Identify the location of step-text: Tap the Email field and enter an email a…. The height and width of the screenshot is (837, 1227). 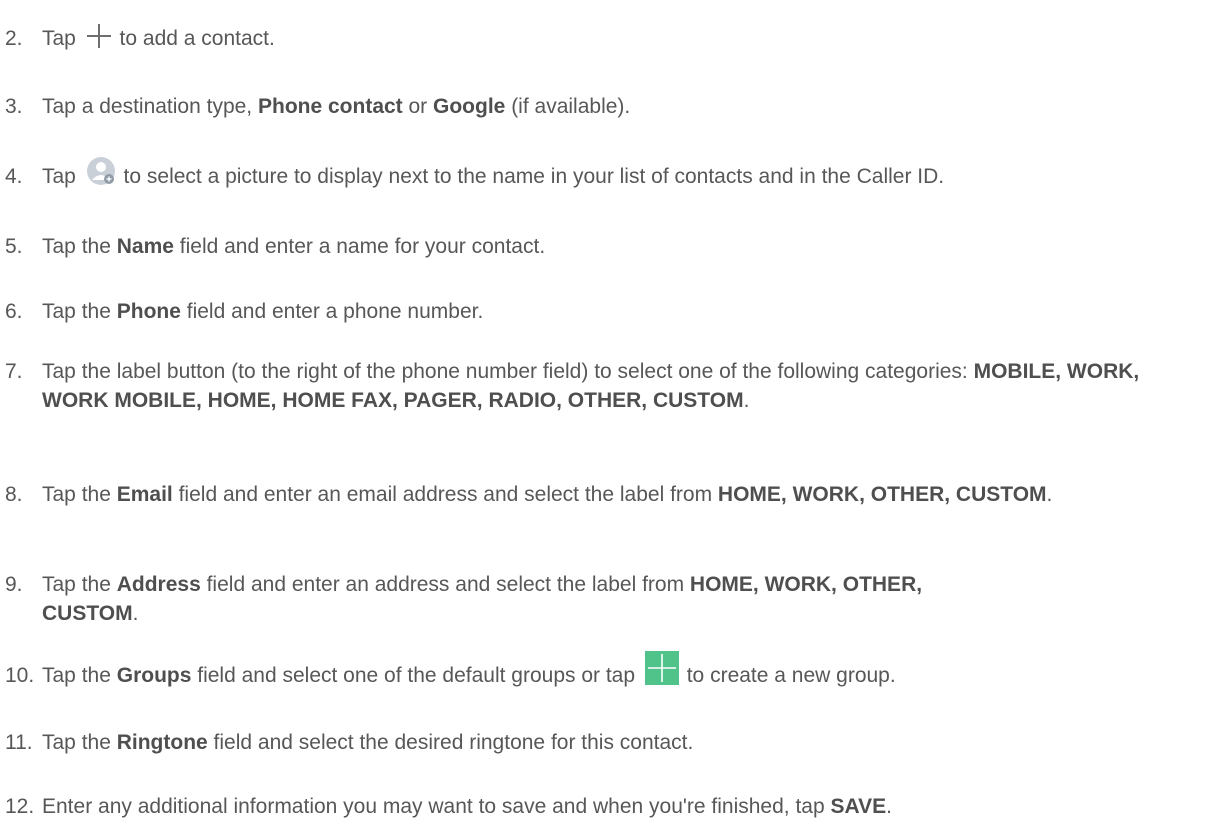
(547, 494).